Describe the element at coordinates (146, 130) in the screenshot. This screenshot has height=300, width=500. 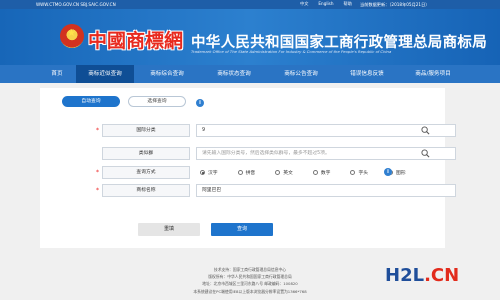
I see `intl-class-label: 国际分类` at that location.